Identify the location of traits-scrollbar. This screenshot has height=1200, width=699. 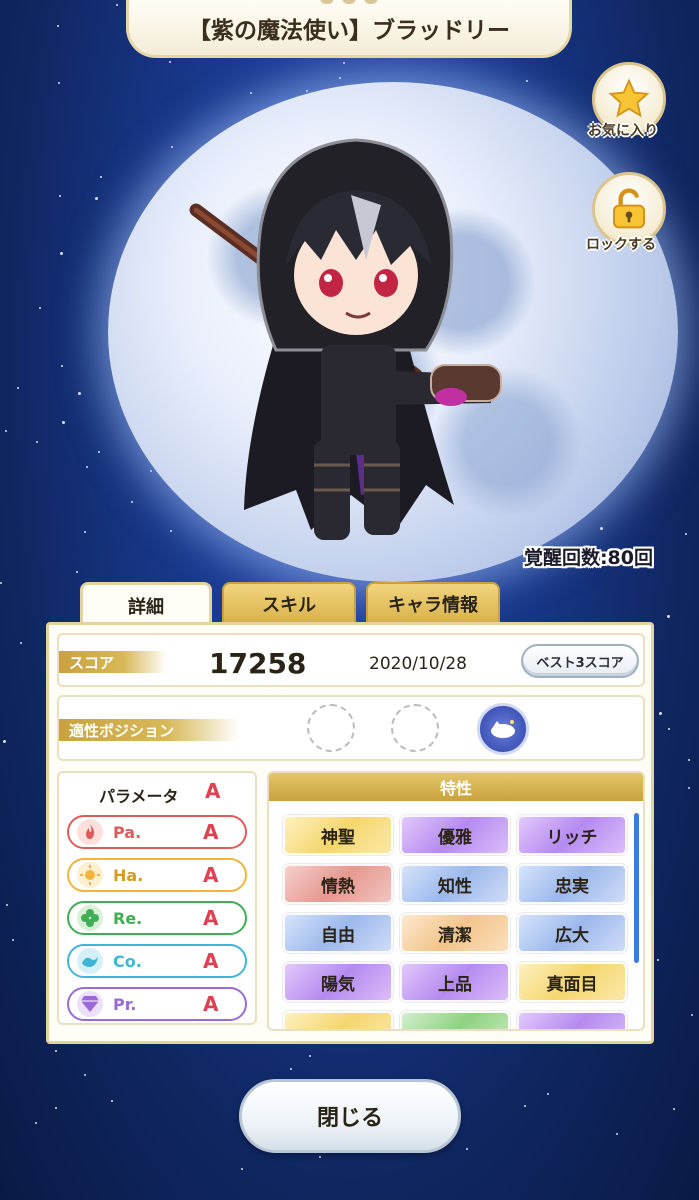
(636, 888).